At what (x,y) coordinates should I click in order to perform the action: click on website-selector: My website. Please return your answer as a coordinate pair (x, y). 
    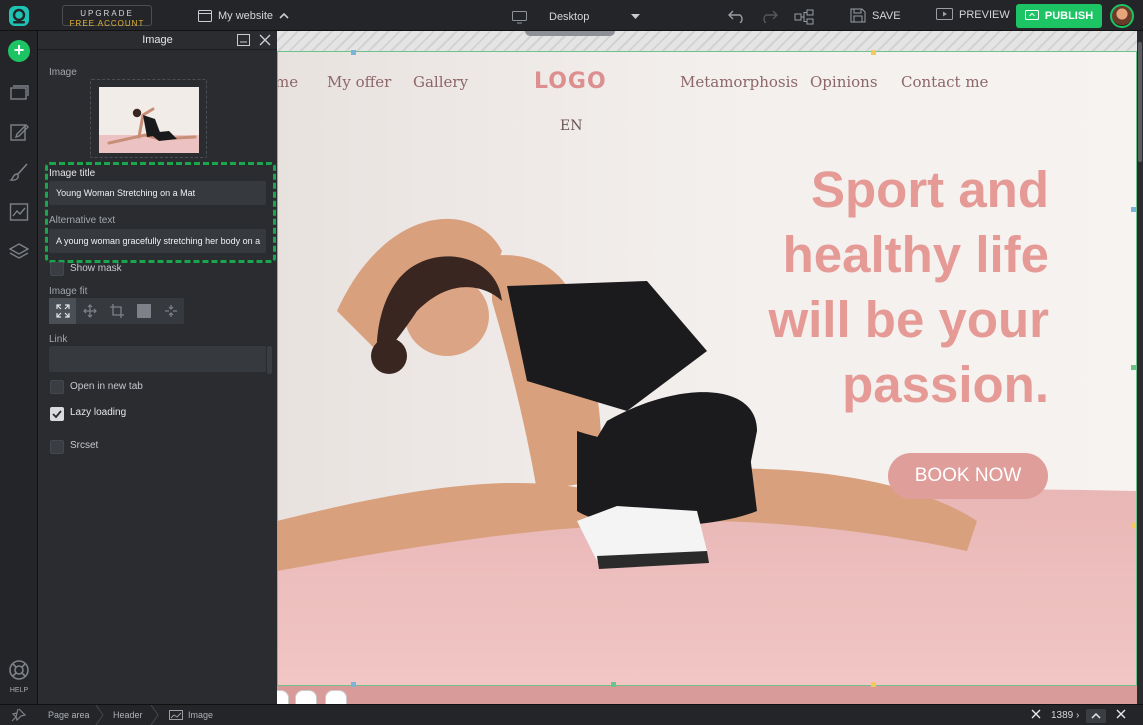
    Looking at the image, I should click on (243, 16).